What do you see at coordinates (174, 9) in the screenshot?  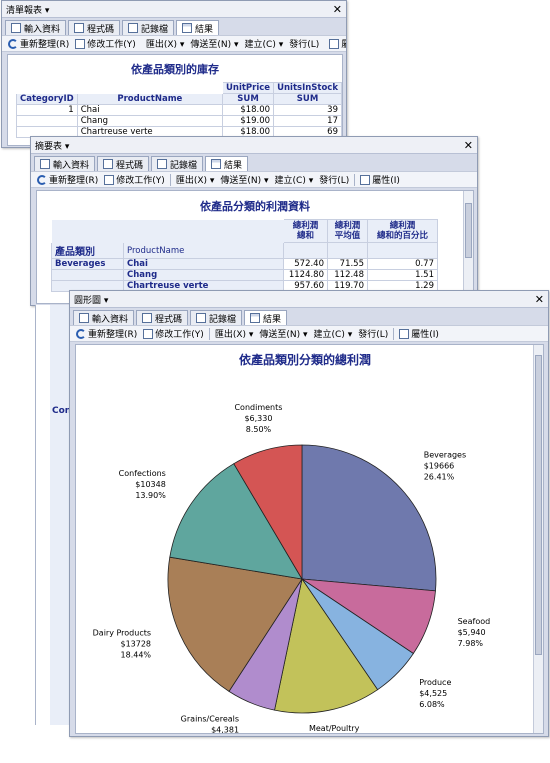 I see `window-titlebar: 清單報表 ▾ ✕` at bounding box center [174, 9].